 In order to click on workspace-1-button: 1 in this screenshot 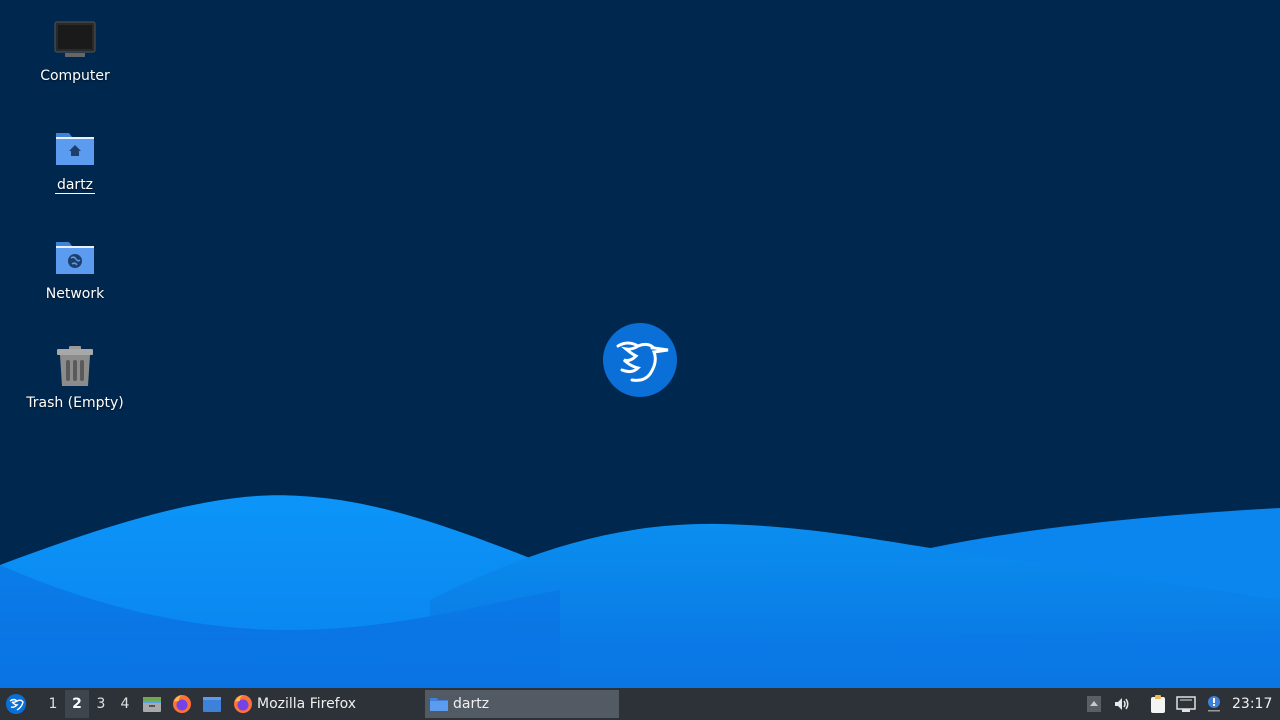, I will do `click(53, 704)`.